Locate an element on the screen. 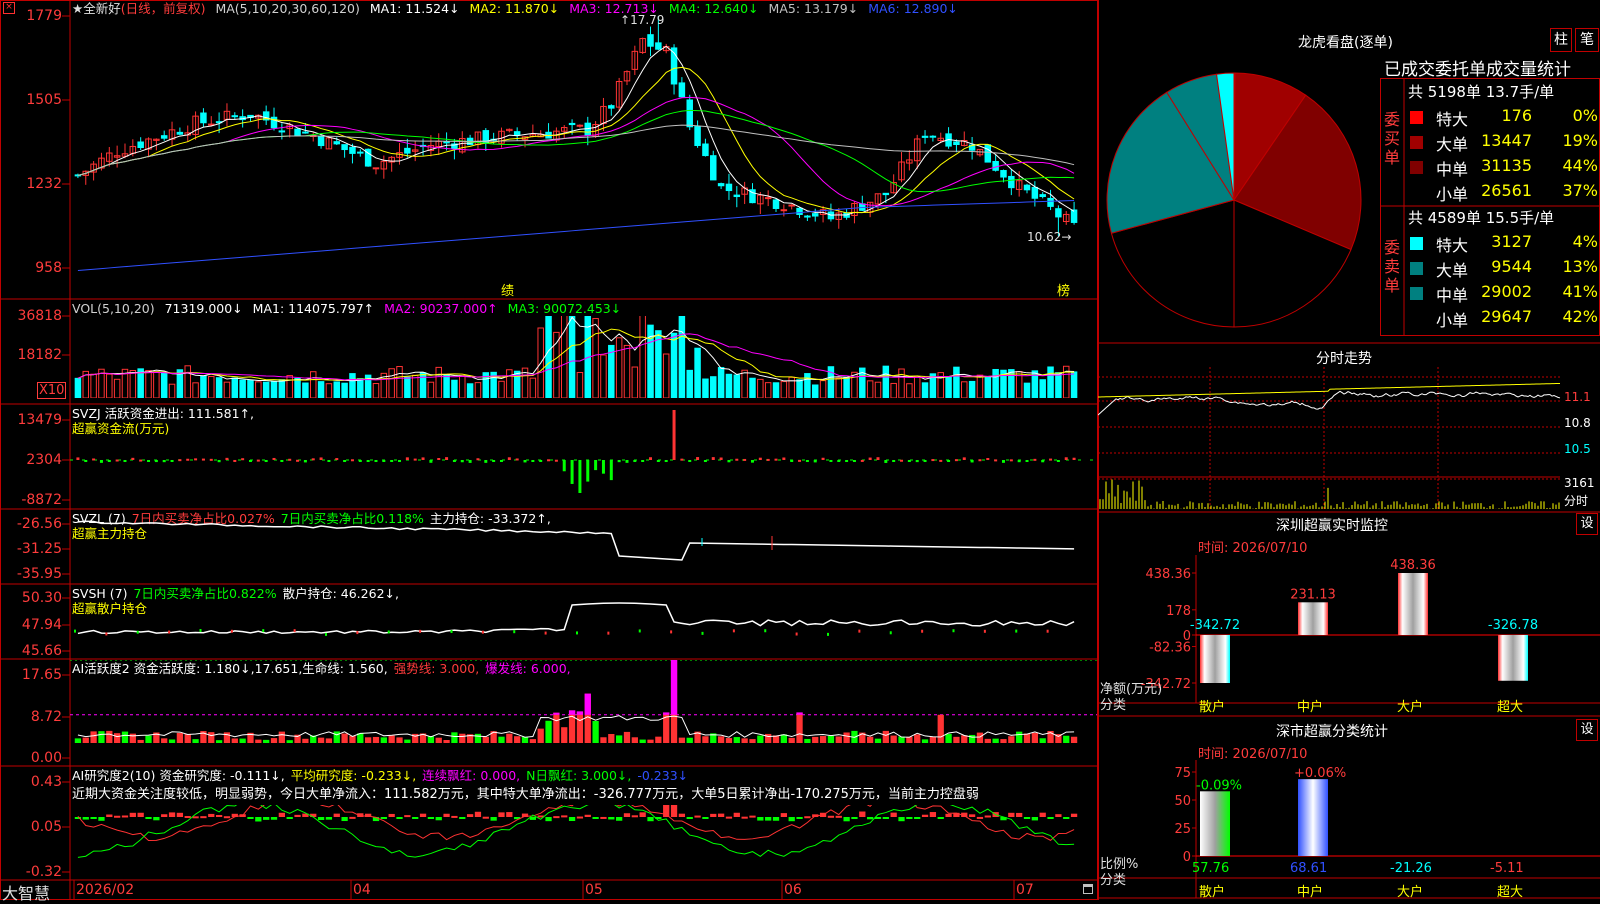 The height and width of the screenshot is (904, 1600). main-position-chart is located at coordinates (583, 546).